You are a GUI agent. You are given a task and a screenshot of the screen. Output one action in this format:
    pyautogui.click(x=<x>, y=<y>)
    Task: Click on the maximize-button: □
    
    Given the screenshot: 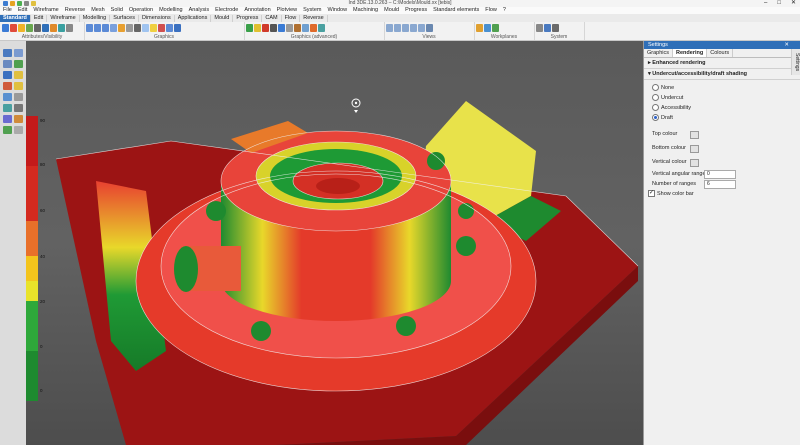 What is the action you would take?
    pyautogui.click(x=779, y=3)
    